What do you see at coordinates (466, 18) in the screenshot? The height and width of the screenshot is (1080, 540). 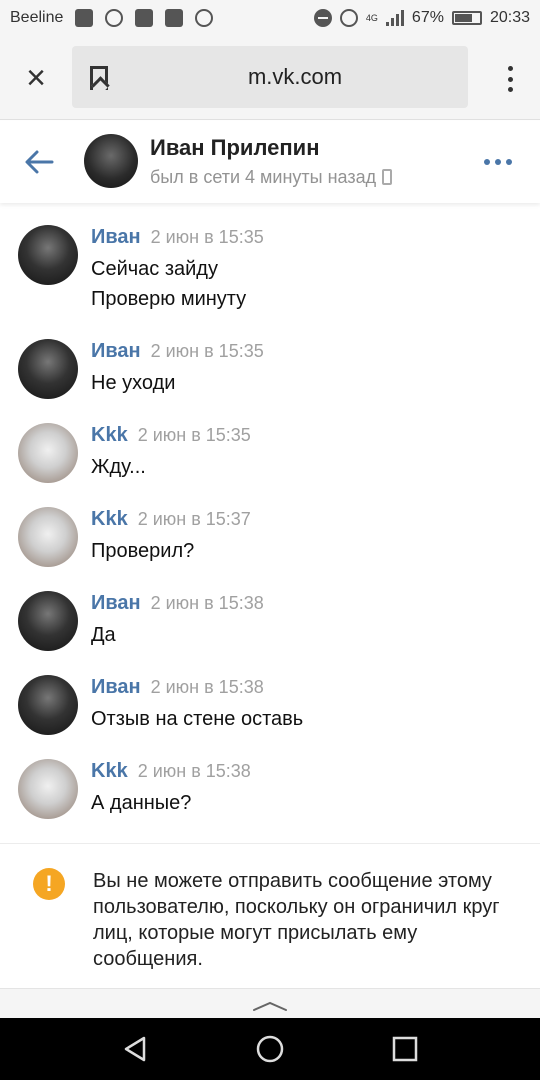 I see `battery-icon` at bounding box center [466, 18].